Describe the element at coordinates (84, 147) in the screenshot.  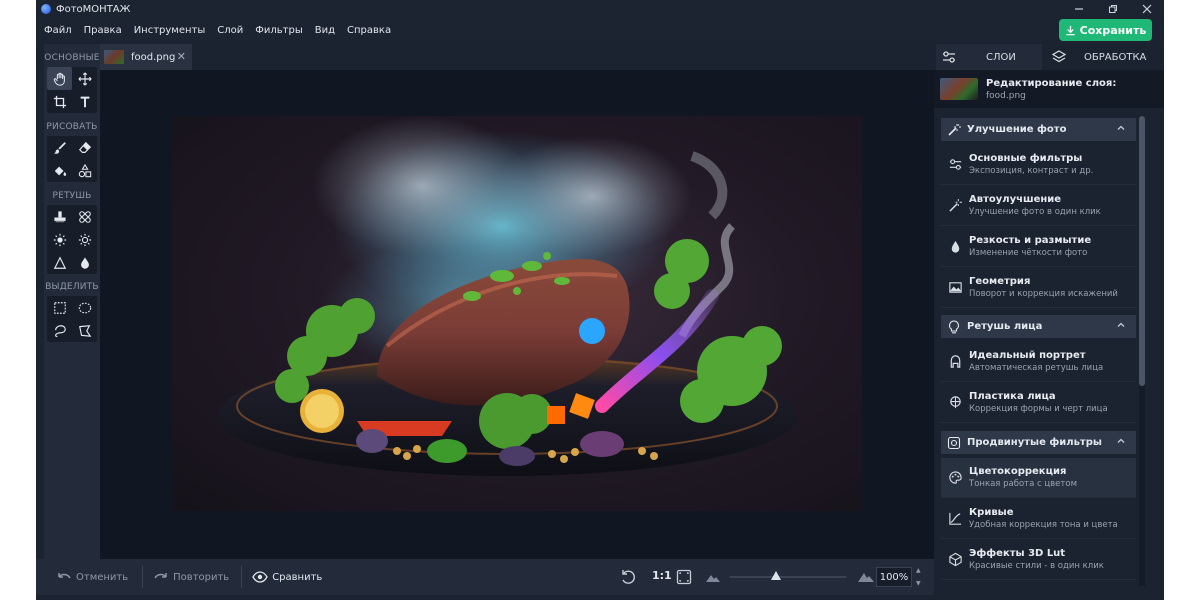
I see `eraser-tool-icon` at that location.